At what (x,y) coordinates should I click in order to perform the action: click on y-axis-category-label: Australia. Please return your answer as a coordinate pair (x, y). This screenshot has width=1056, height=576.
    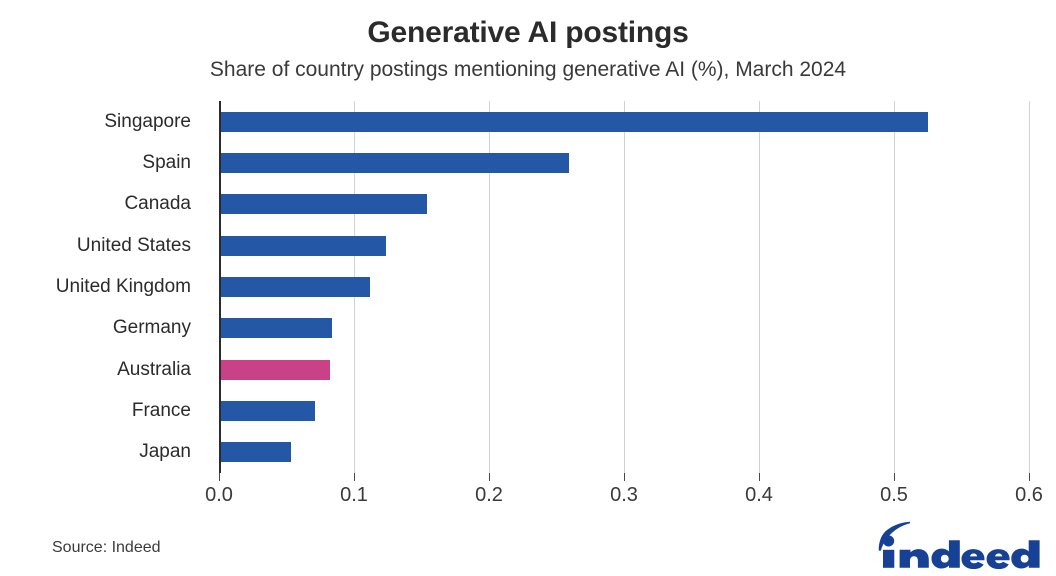
    Looking at the image, I should click on (154, 369).